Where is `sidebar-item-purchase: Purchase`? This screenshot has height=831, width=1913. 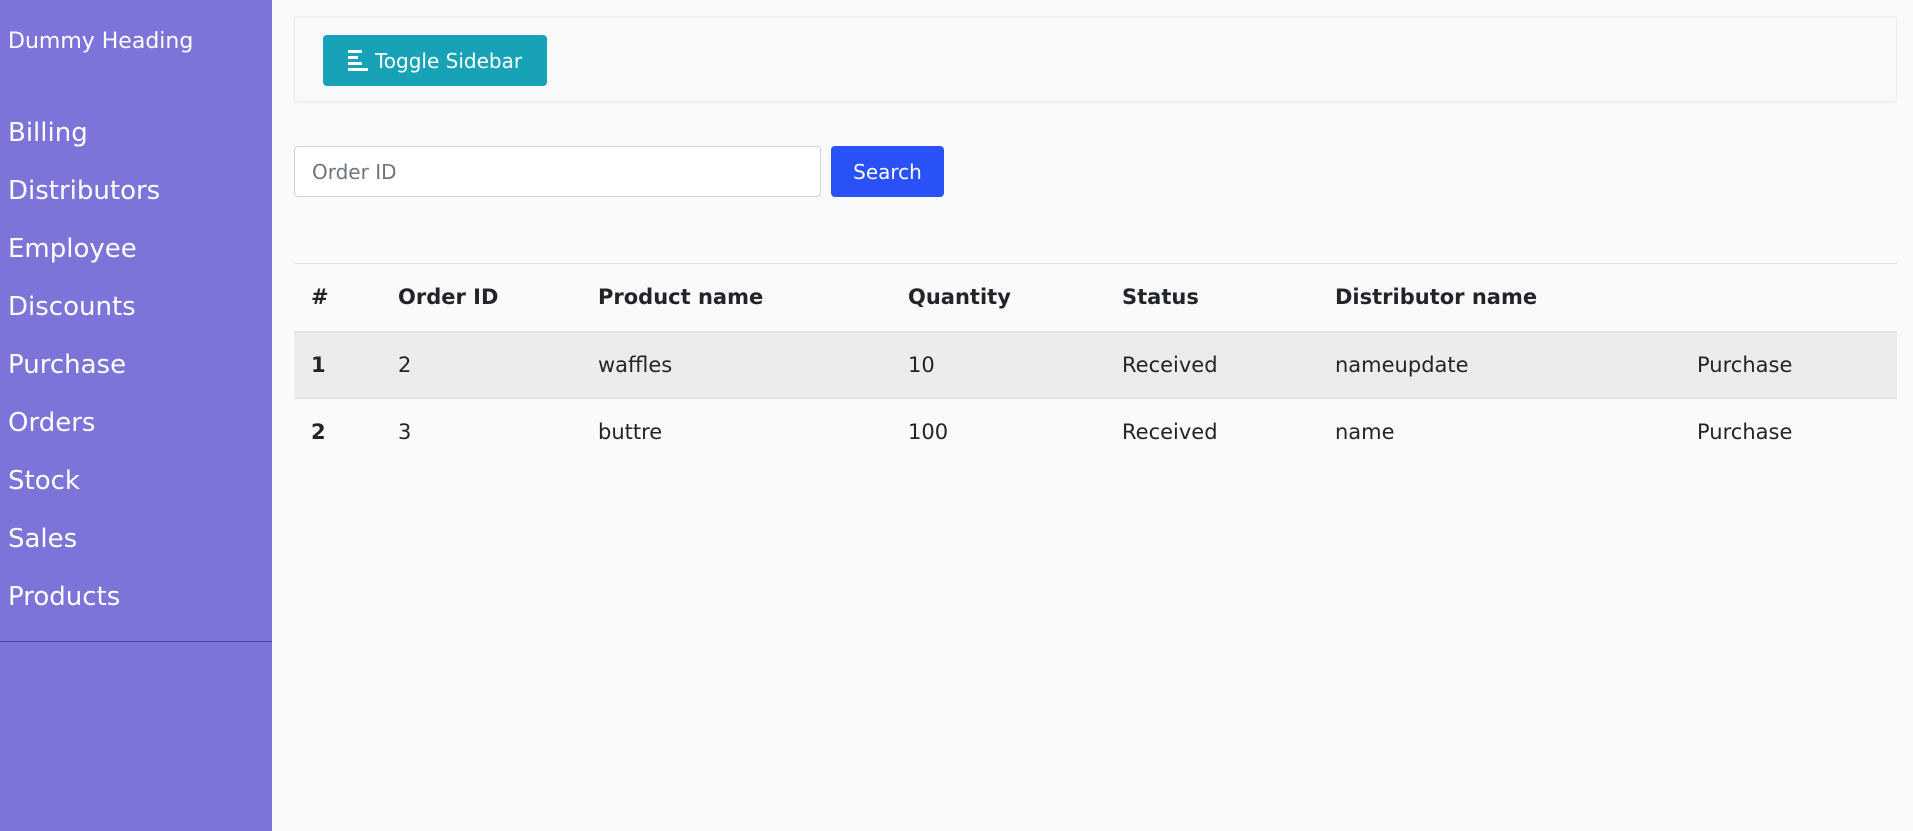
sidebar-item-purchase: Purchase is located at coordinates (136, 365).